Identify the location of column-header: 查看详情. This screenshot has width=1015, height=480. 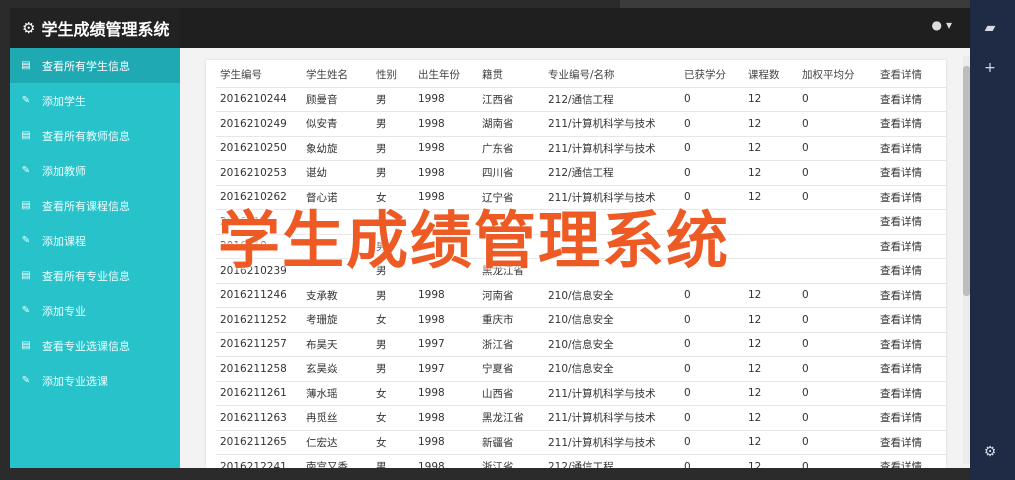
(911, 75).